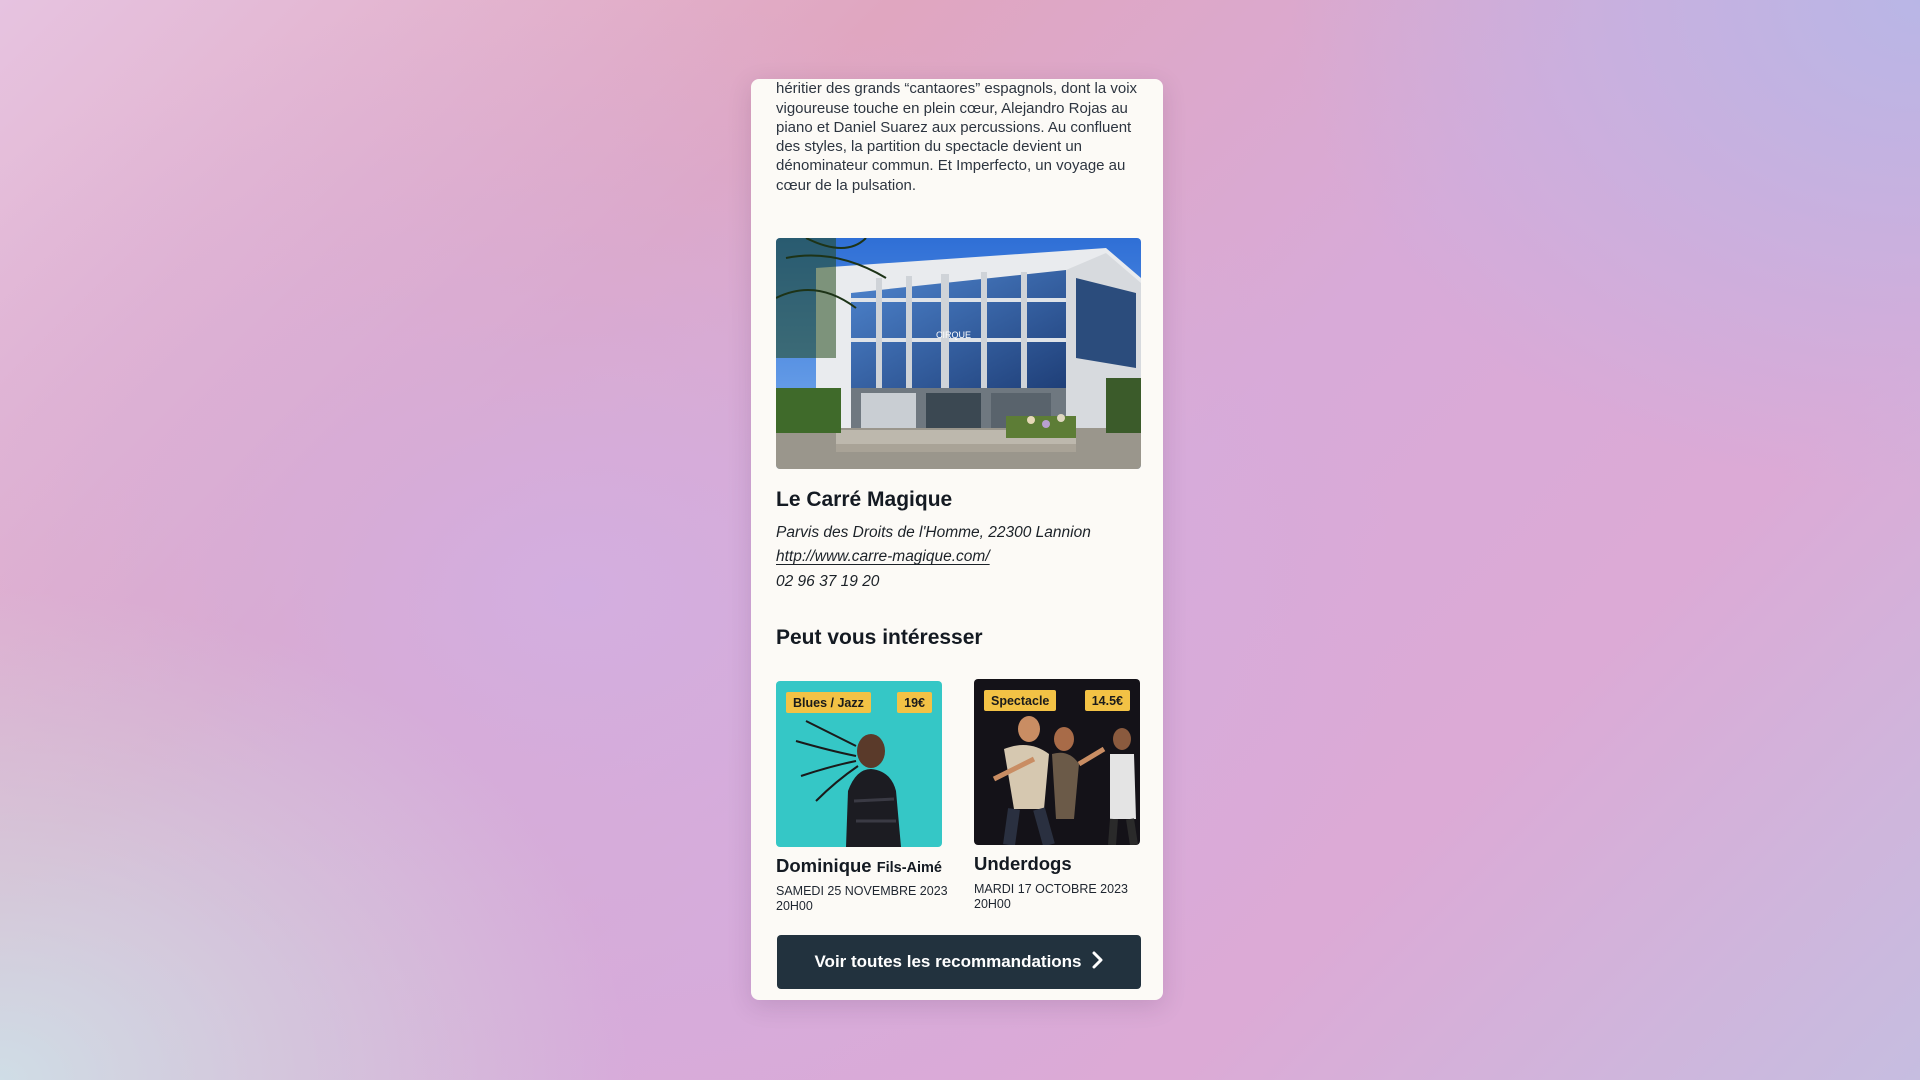  What do you see at coordinates (828, 702) in the screenshot?
I see `category-badge: Blues / Jazz` at bounding box center [828, 702].